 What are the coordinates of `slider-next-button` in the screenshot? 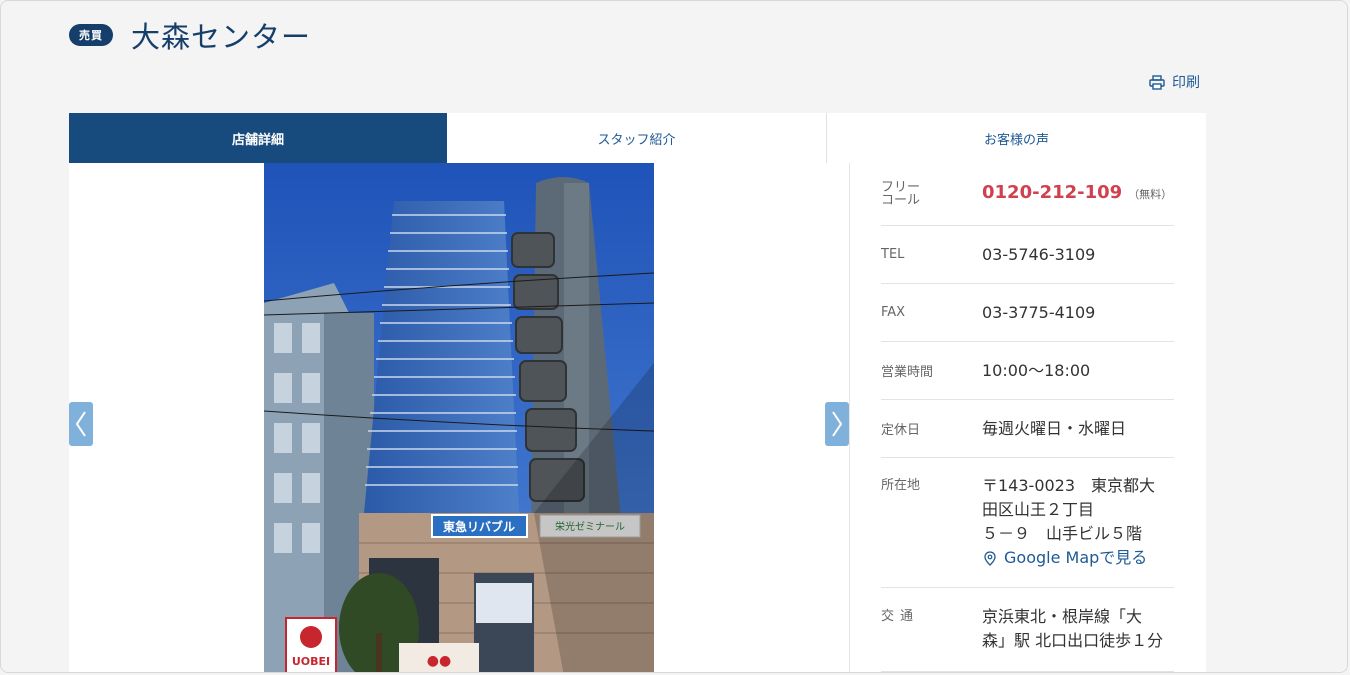 It's located at (837, 424).